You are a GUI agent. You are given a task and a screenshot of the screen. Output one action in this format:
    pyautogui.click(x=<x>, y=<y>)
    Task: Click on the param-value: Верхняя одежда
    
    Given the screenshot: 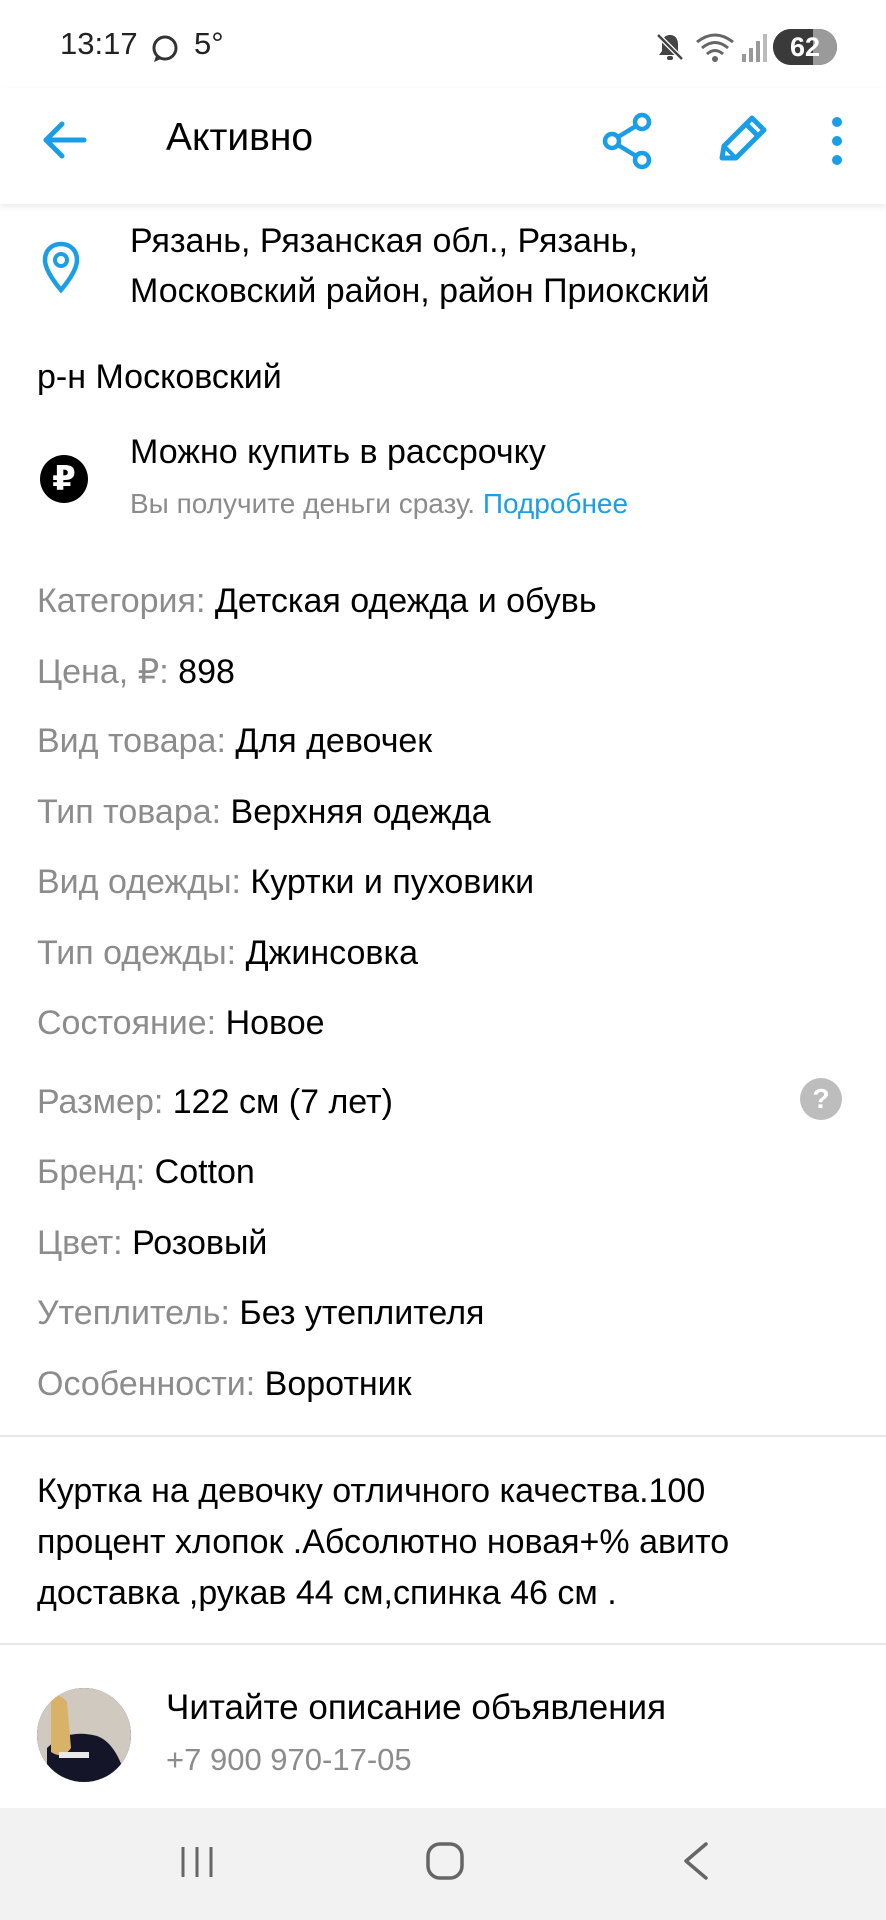 What is the action you would take?
    pyautogui.click(x=360, y=812)
    